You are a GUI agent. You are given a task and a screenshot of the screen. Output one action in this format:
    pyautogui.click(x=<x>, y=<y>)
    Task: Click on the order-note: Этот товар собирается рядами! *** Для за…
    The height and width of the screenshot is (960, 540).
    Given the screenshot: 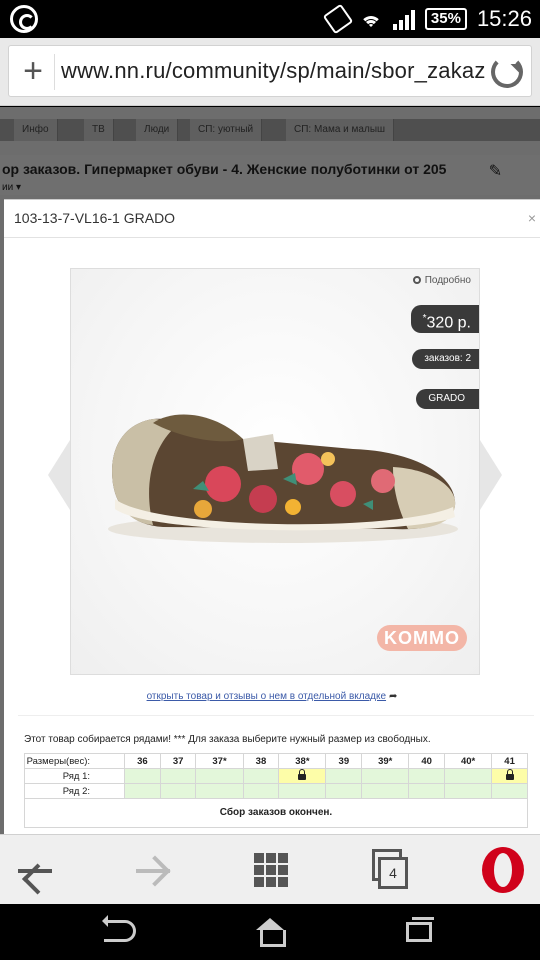 What is the action you would take?
    pyautogui.click(x=227, y=739)
    